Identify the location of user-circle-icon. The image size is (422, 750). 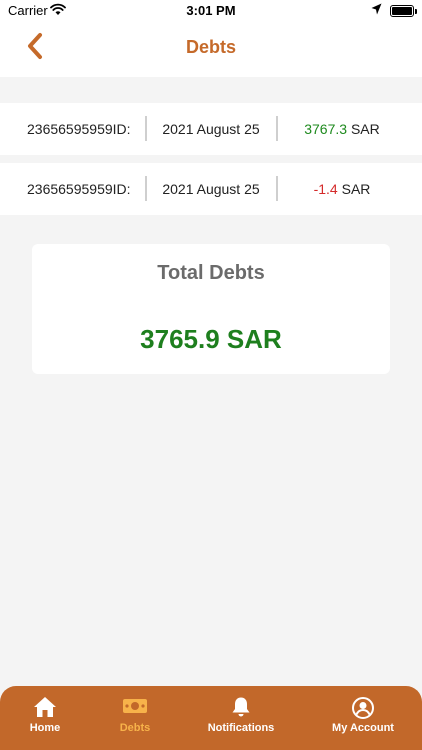
(363, 708).